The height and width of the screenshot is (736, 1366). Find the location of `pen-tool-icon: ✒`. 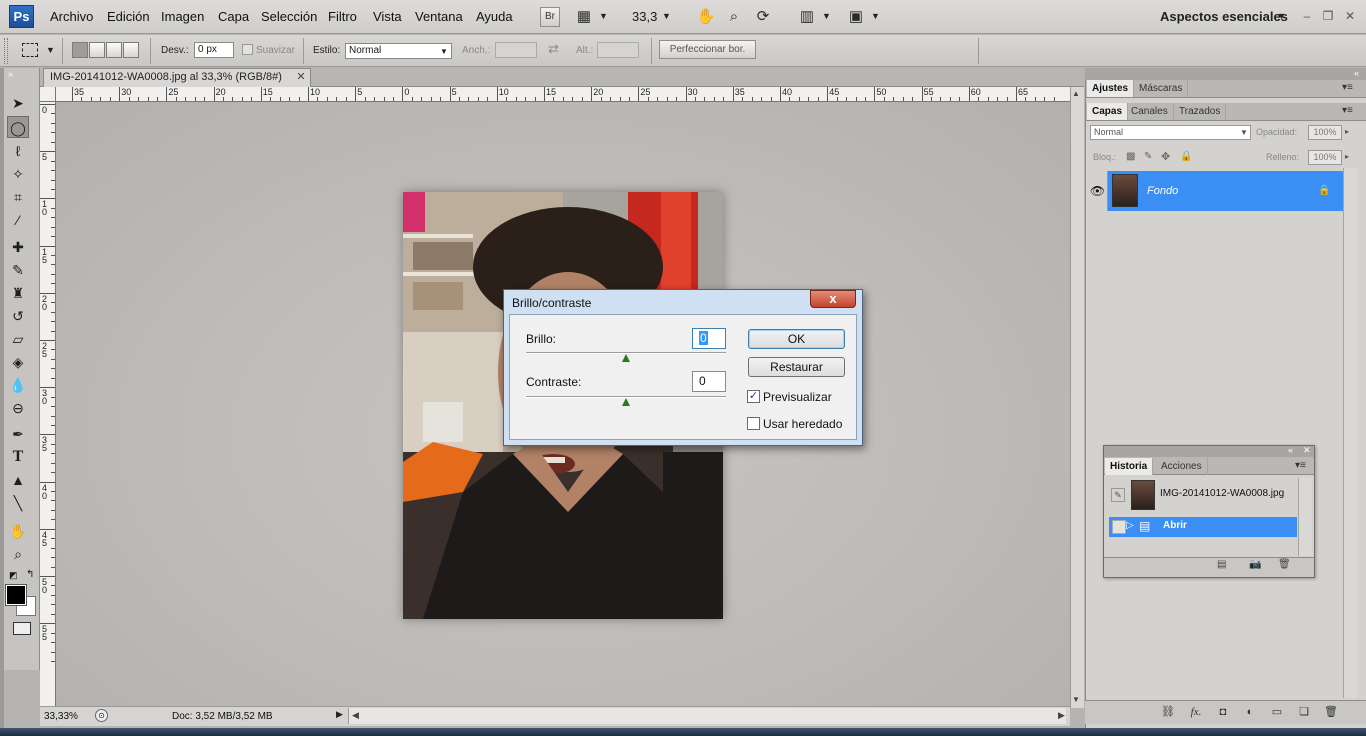

pen-tool-icon: ✒ is located at coordinates (18, 434).